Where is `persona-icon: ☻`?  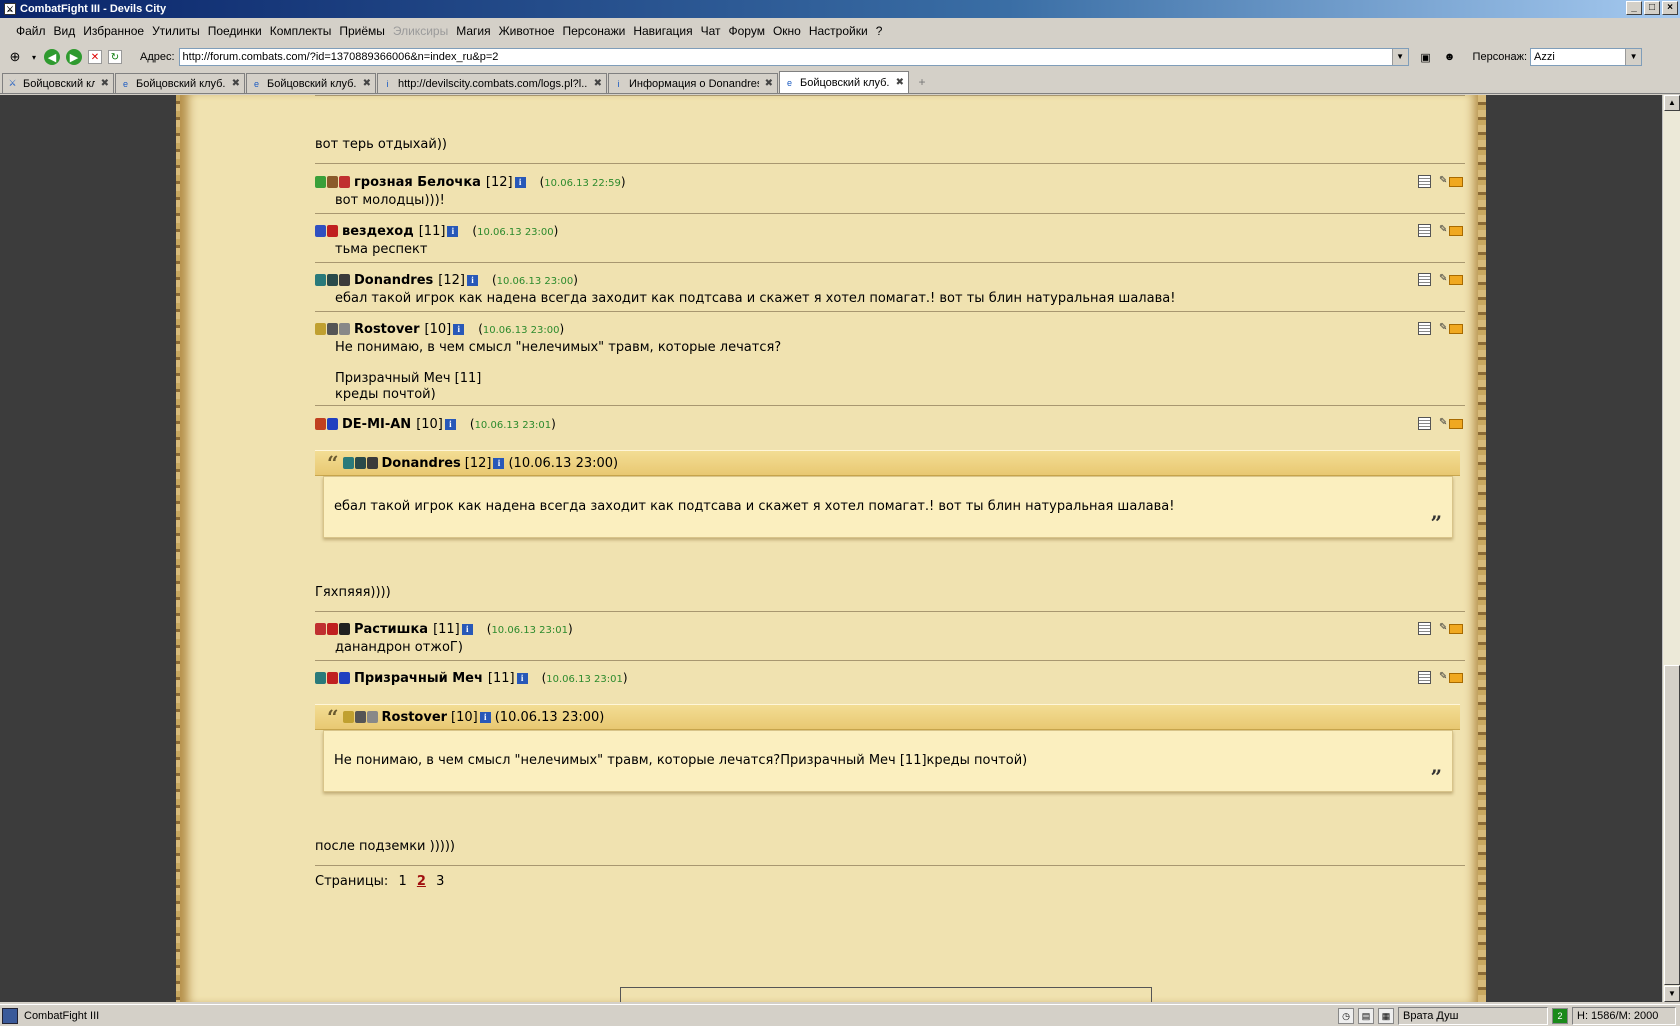
persona-icon: ☻ is located at coordinates (1450, 57).